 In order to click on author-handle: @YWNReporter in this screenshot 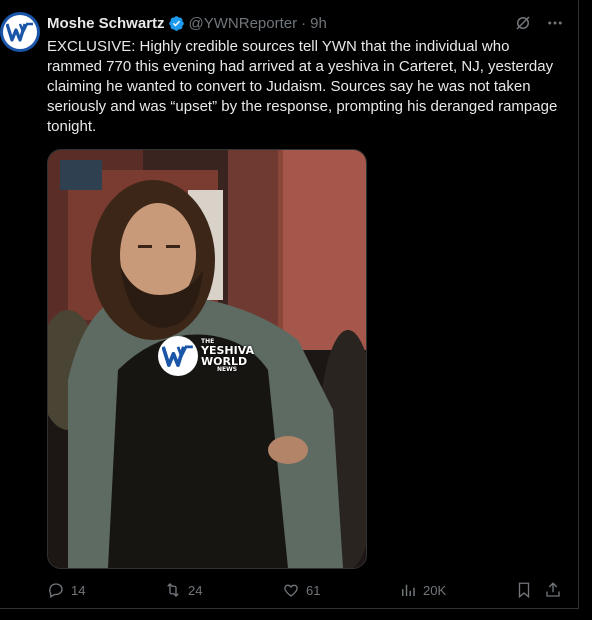, I will do `click(243, 23)`.